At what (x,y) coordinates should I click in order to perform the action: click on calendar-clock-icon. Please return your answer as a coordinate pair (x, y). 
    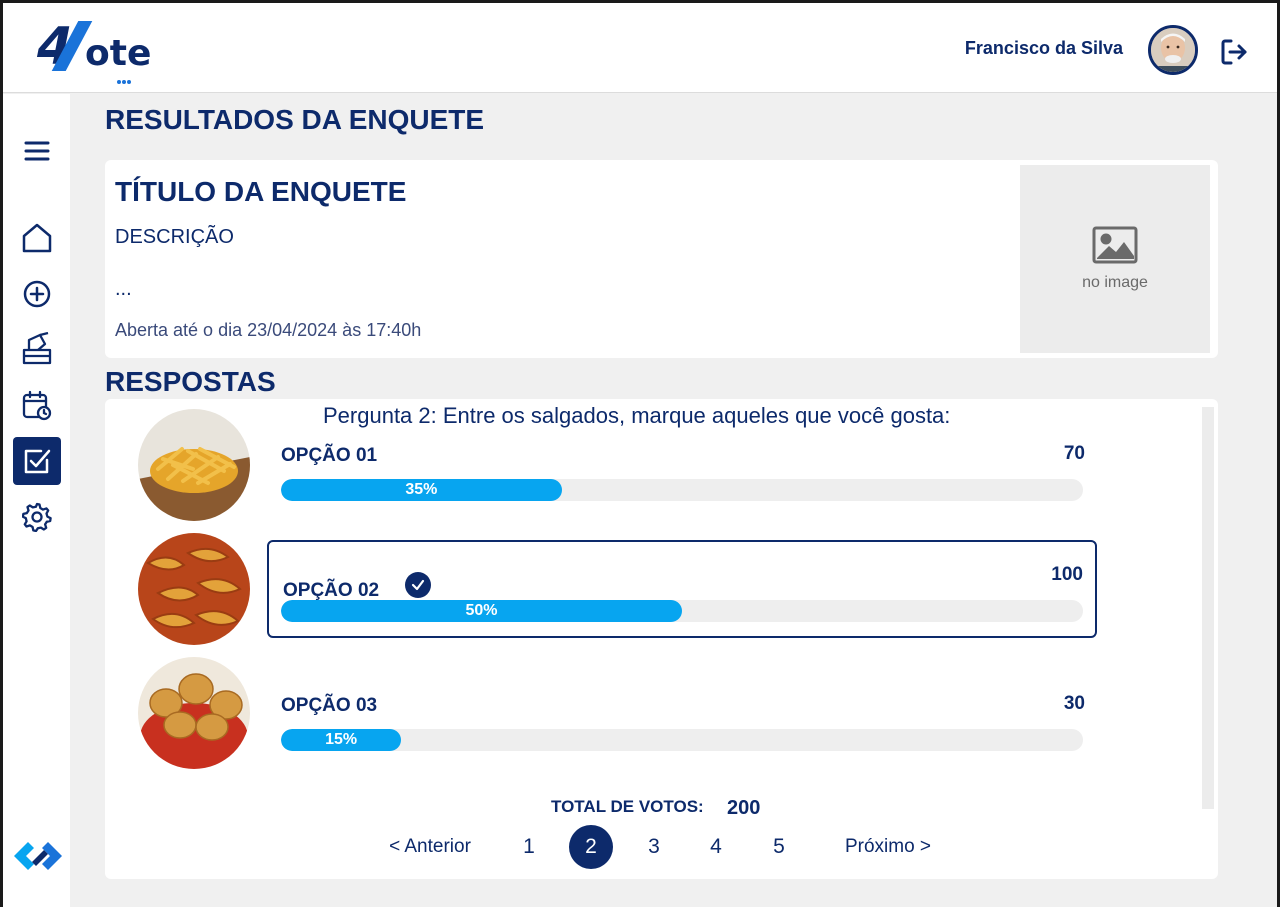
    Looking at the image, I should click on (37, 405).